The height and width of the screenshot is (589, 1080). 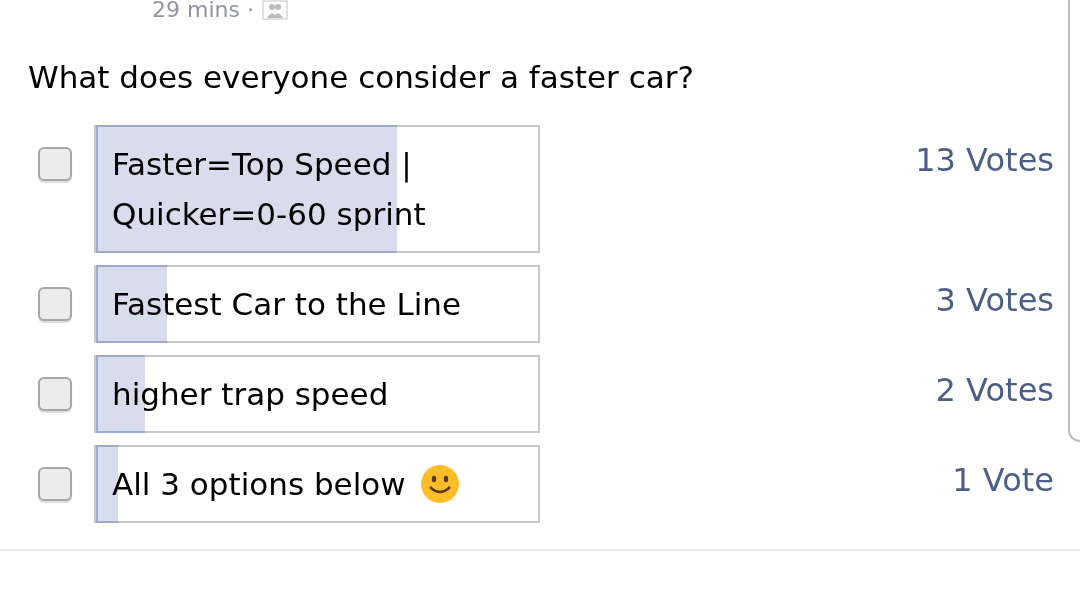 What do you see at coordinates (994, 384) in the screenshot?
I see `vote-count: 2 Votes` at bounding box center [994, 384].